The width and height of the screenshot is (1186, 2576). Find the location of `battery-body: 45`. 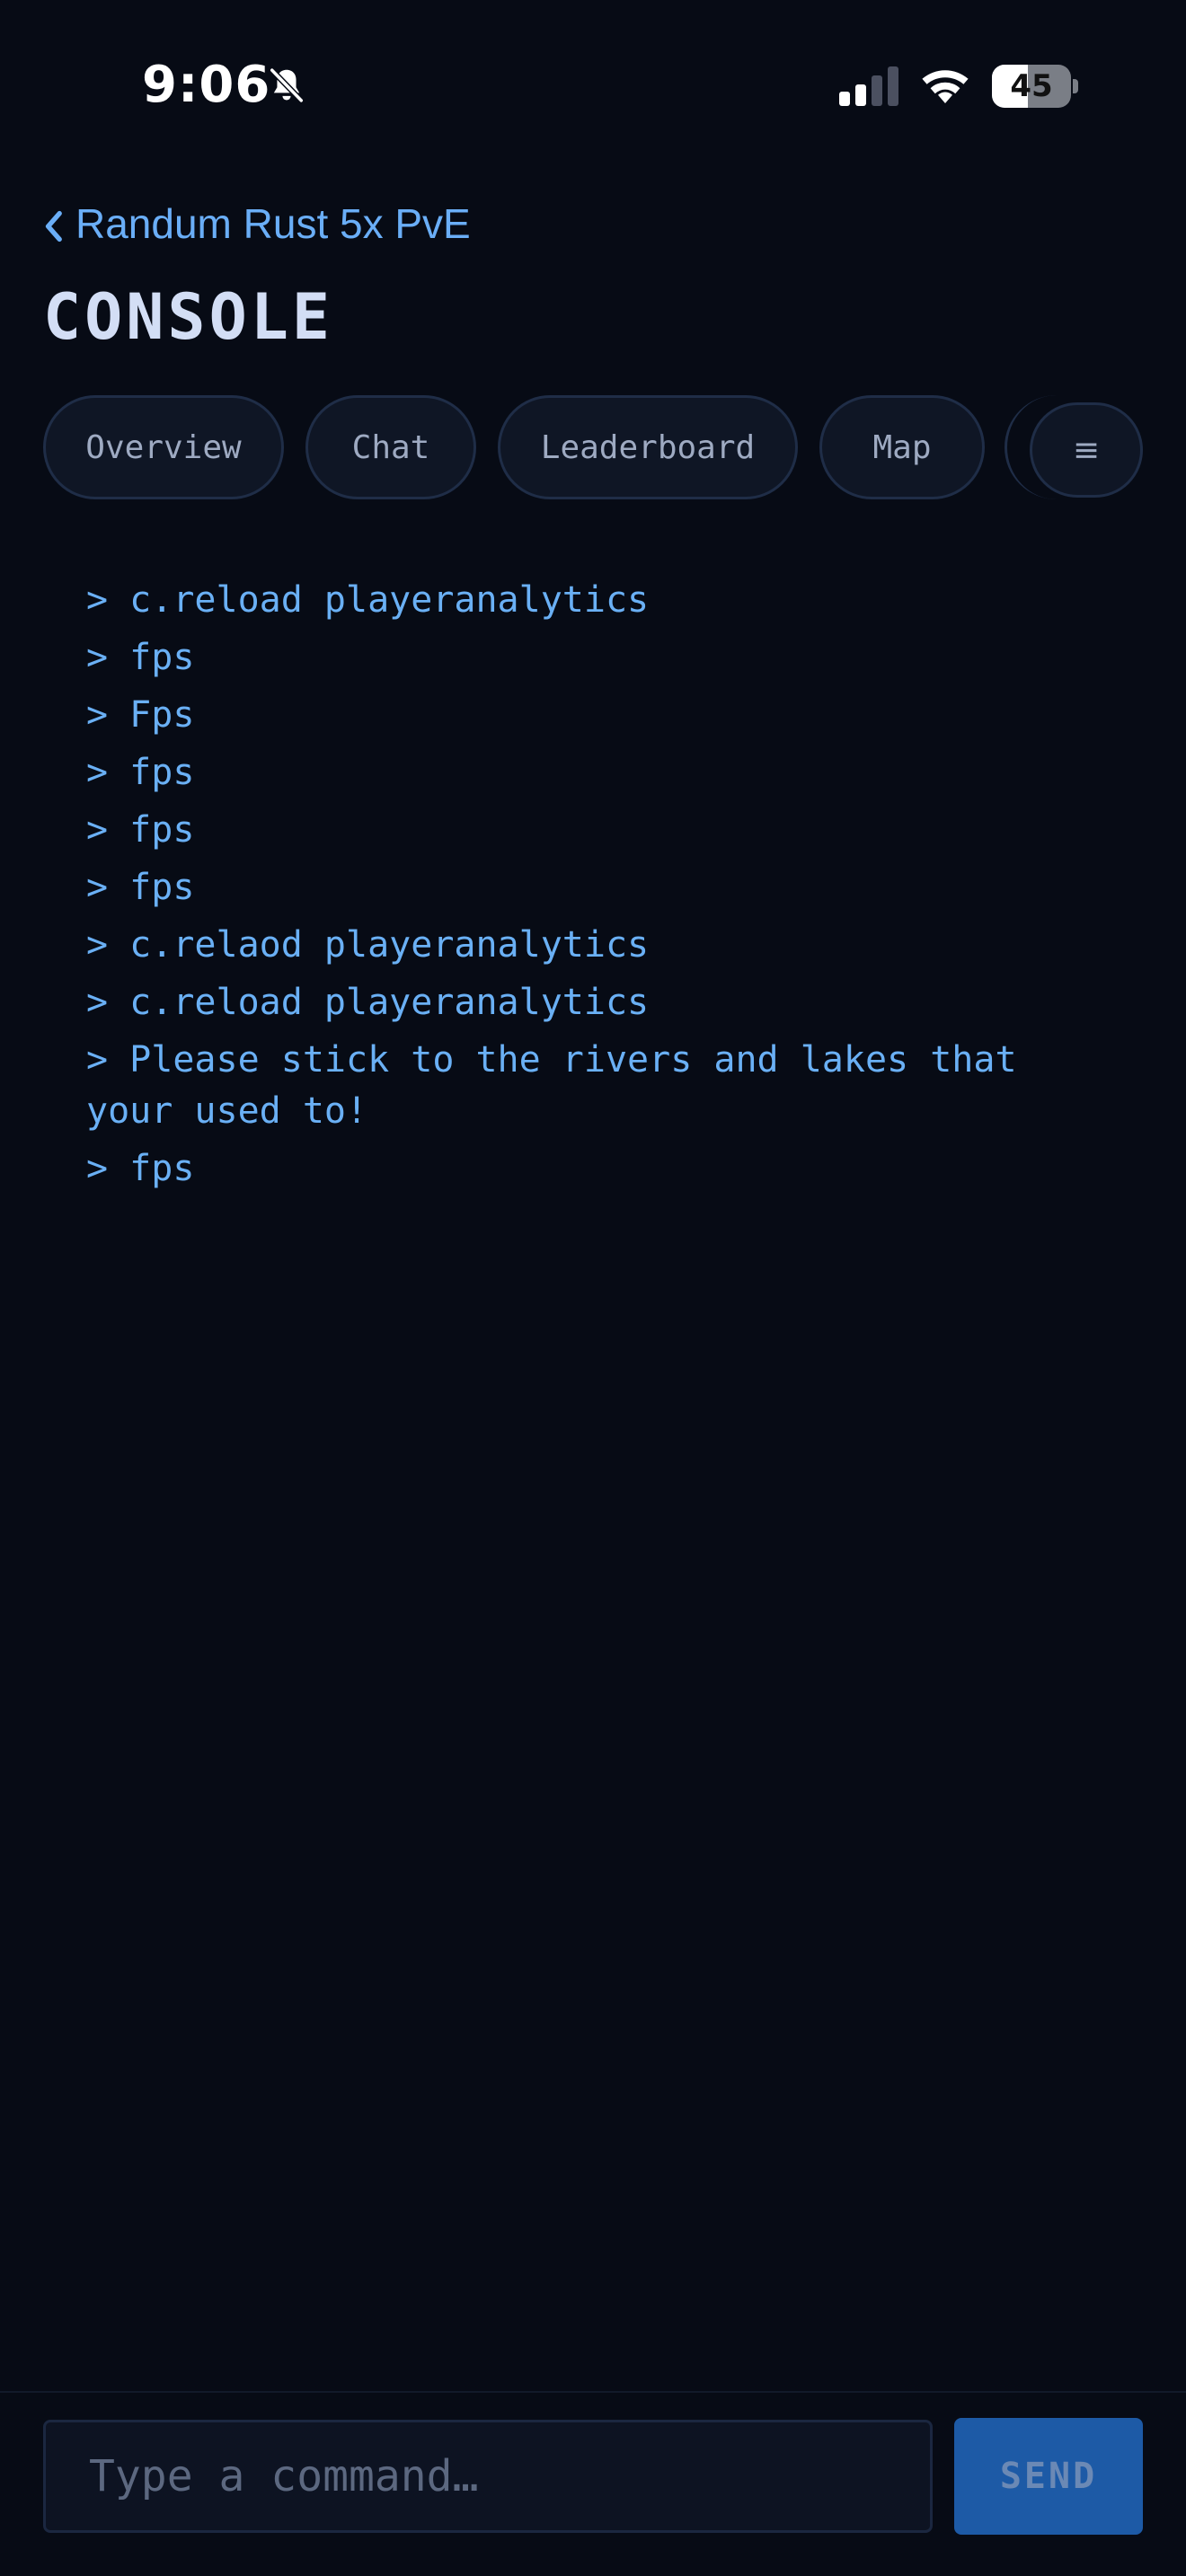

battery-body: 45 is located at coordinates (1031, 86).